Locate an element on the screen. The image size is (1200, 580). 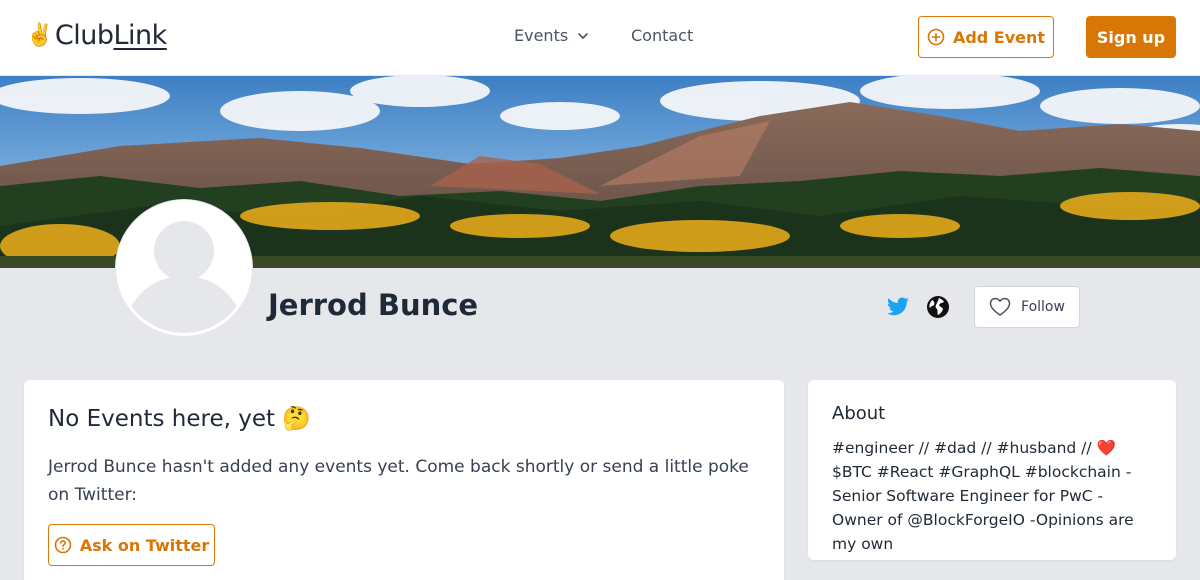
follow-label: Follow is located at coordinates (1043, 307).